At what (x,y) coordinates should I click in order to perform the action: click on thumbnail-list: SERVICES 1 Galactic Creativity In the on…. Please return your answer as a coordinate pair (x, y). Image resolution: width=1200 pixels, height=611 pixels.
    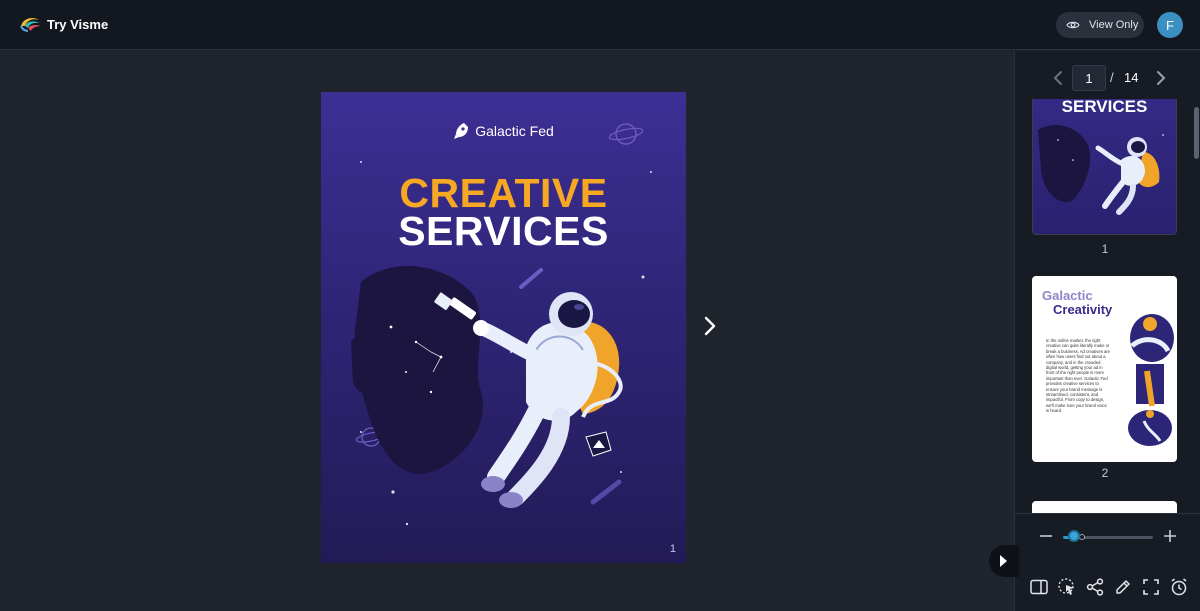
    Looking at the image, I should click on (1107, 306).